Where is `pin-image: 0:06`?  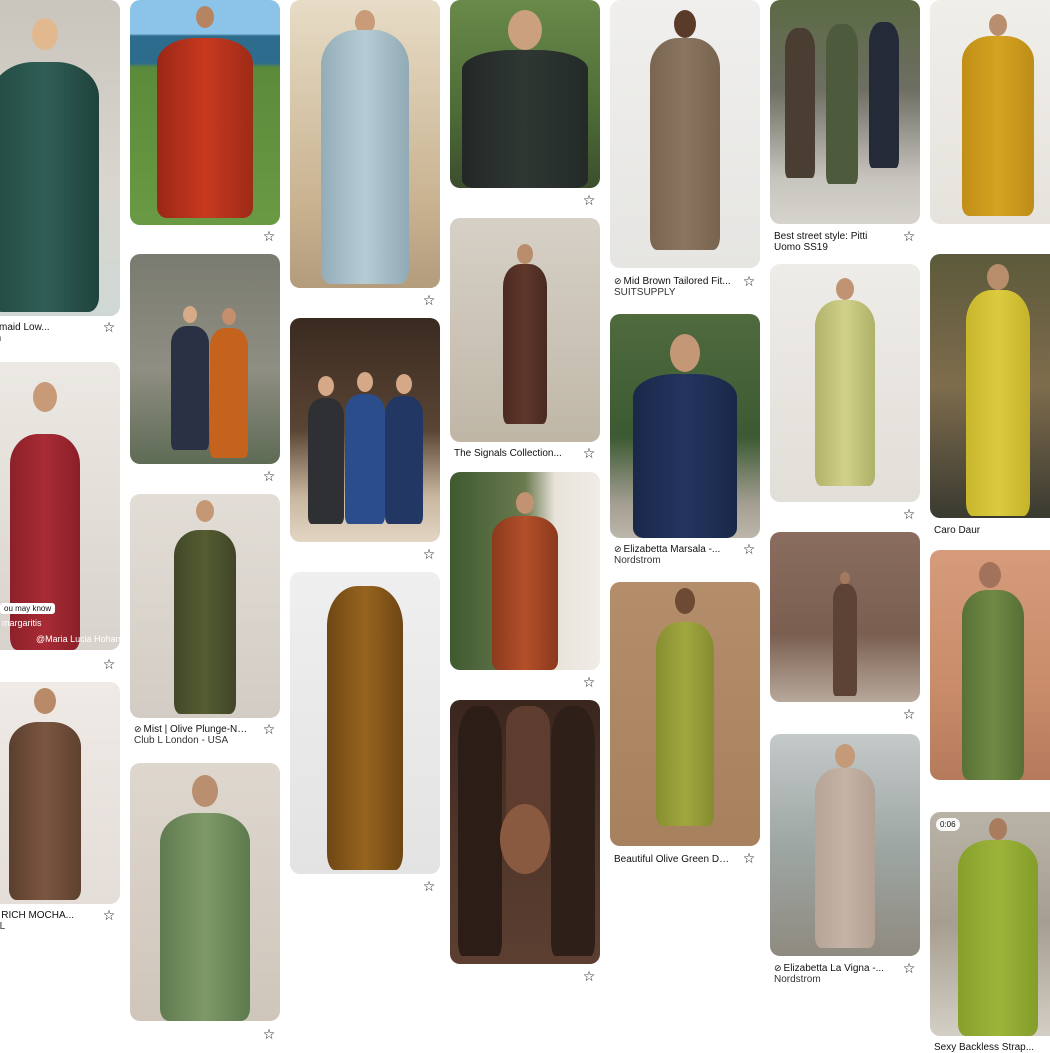 pin-image: 0:06 is located at coordinates (990, 924).